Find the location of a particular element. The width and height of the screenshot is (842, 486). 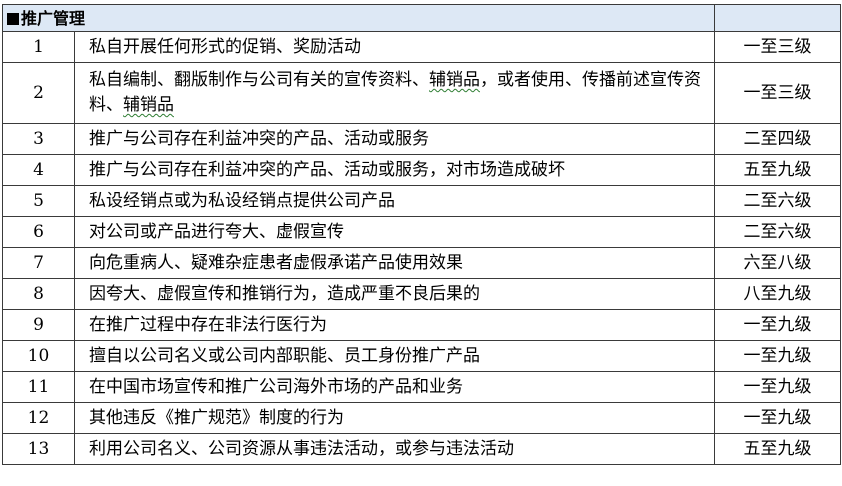

row-description-part: 私自编制、翻版制作与公司有关的宣传资料、 is located at coordinates (259, 80).